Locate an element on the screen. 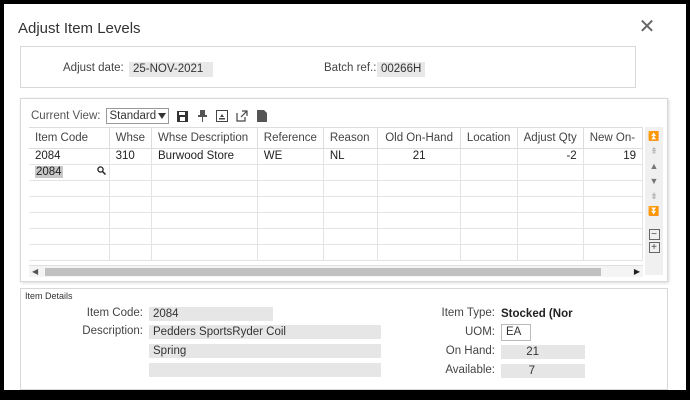 The height and width of the screenshot is (400, 690). col-header-new-on-hand: New On- is located at coordinates (613, 138).